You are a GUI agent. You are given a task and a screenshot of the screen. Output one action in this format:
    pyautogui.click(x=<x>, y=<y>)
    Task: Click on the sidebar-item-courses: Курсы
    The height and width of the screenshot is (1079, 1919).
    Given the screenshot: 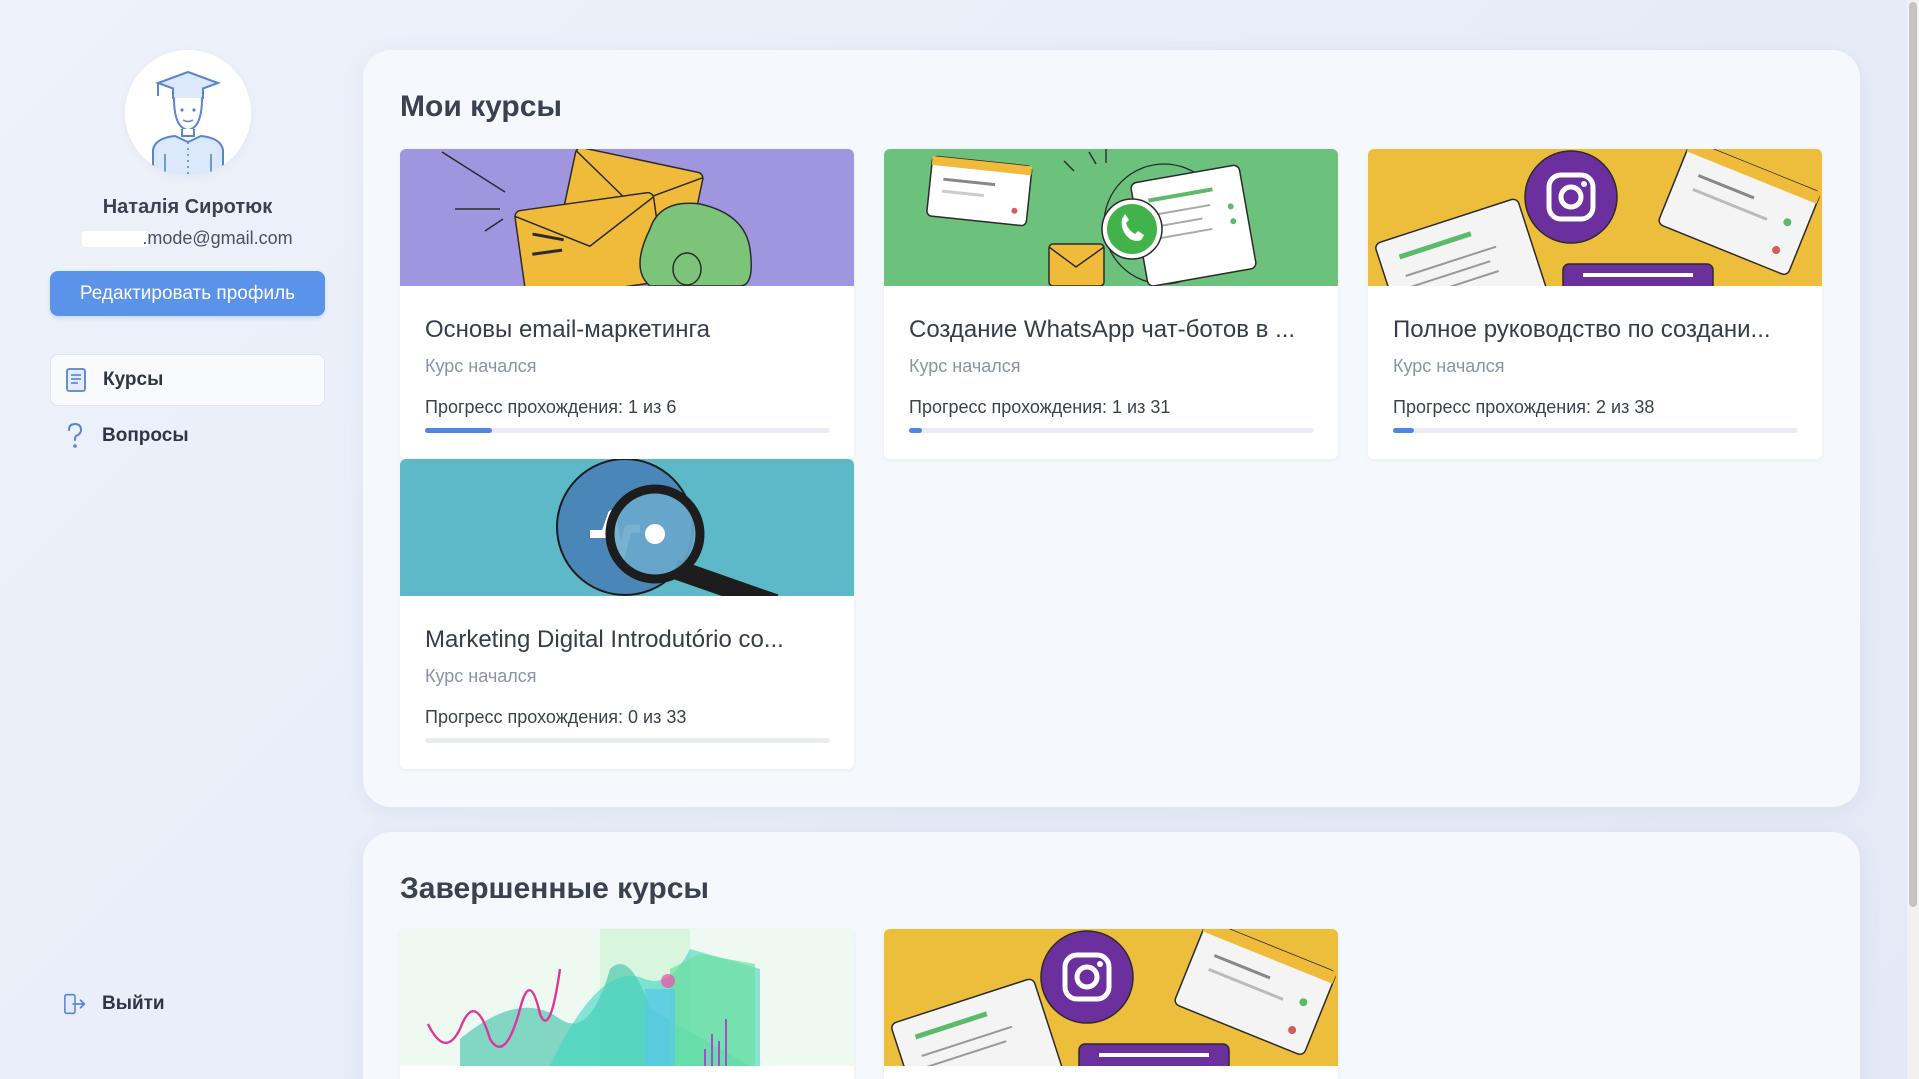 What is the action you would take?
    pyautogui.click(x=187, y=380)
    